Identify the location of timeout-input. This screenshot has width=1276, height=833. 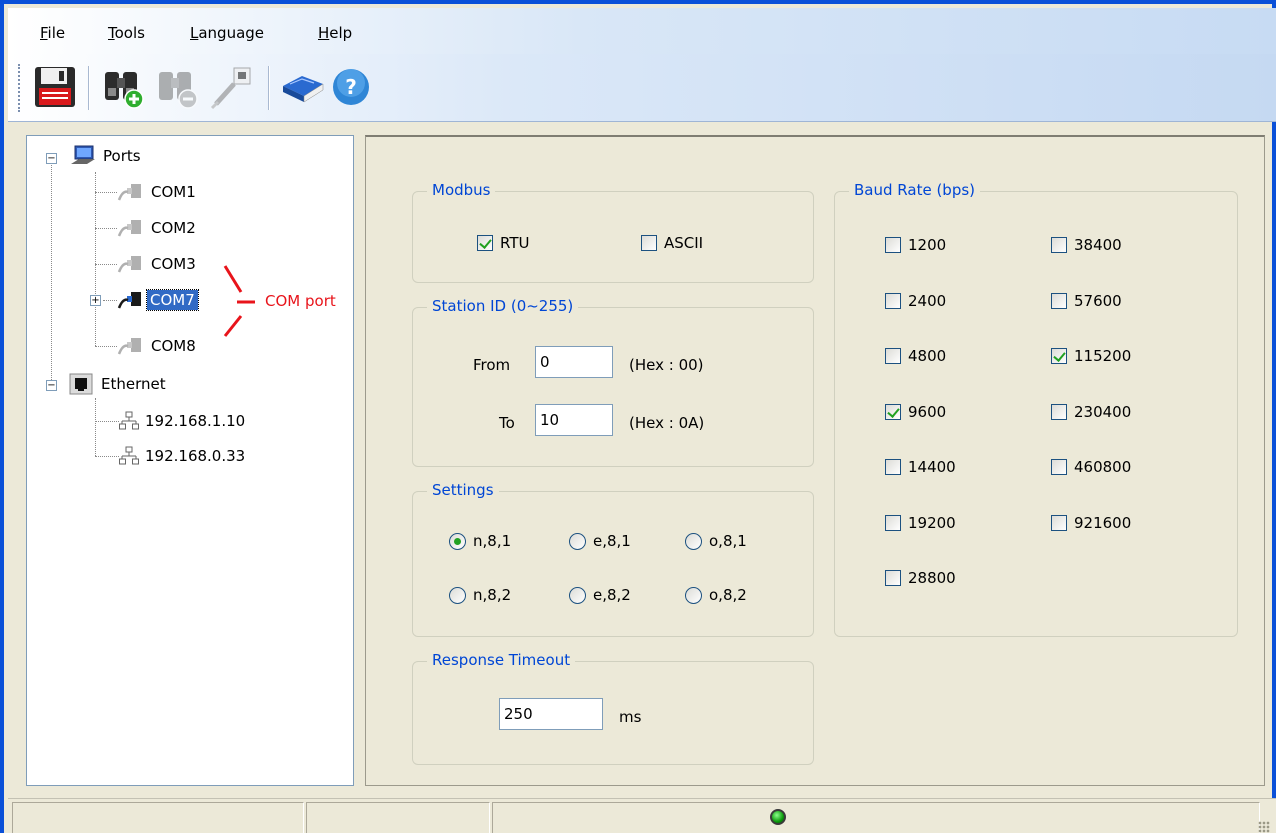
(551, 714).